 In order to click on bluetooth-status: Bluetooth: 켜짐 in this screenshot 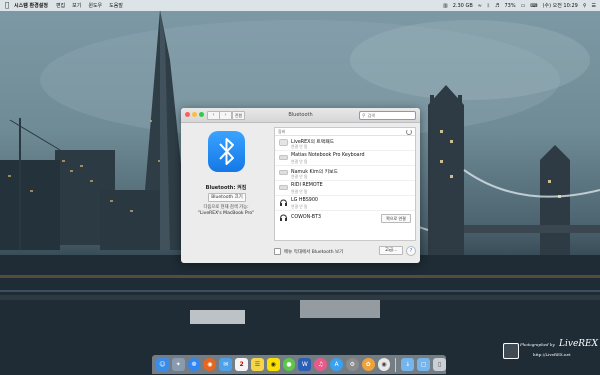, I will do `click(226, 188)`.